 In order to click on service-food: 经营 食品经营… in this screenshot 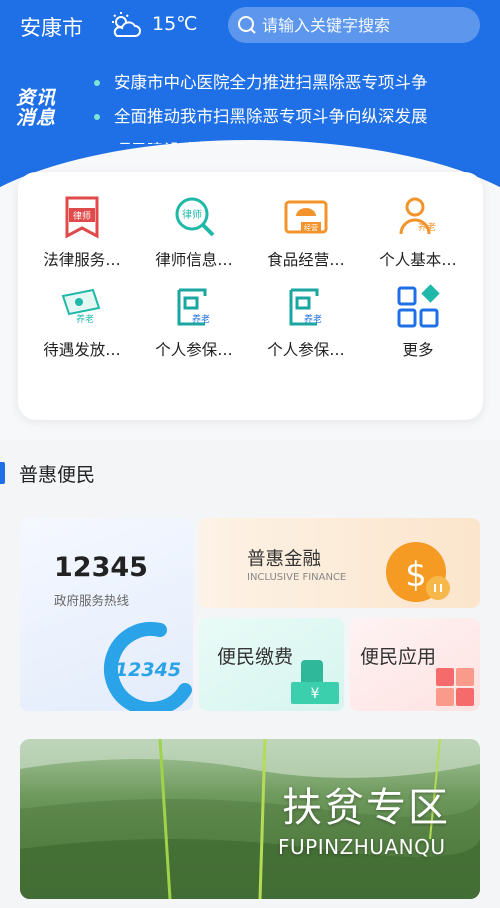, I will do `click(306, 232)`.